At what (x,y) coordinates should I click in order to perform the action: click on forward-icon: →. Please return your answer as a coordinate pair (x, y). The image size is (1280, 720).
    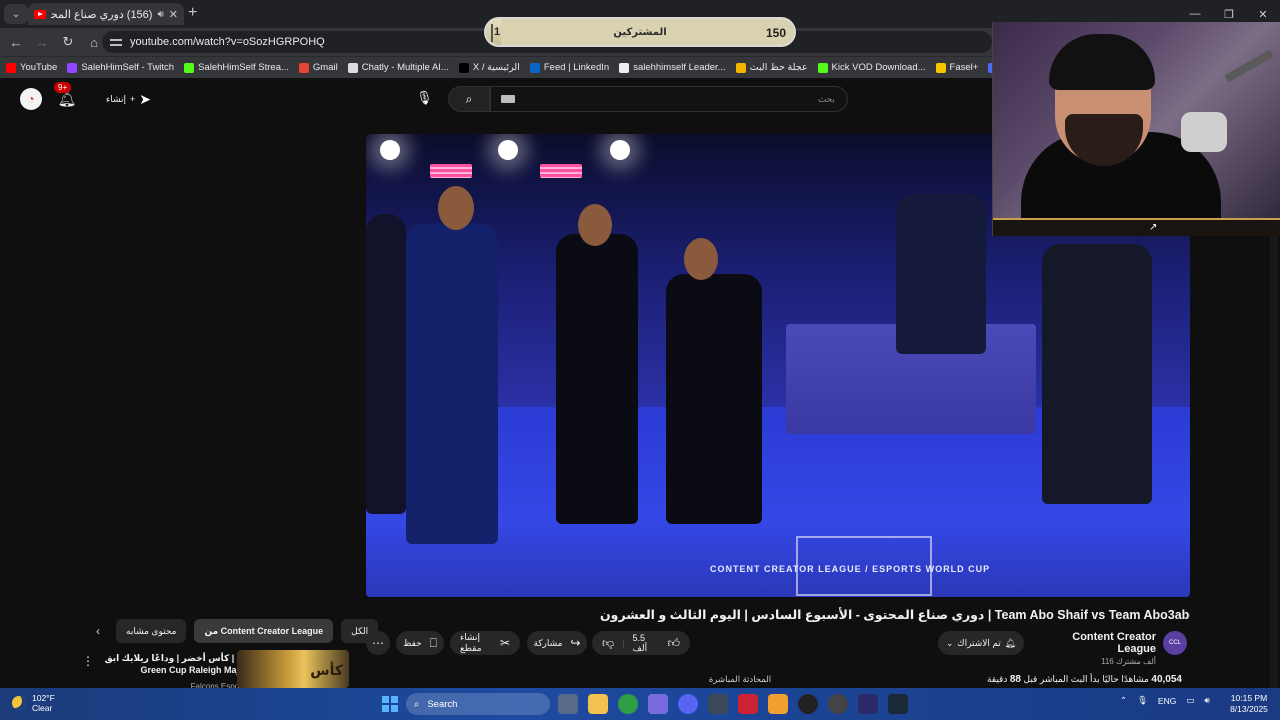
    Looking at the image, I should click on (42, 42).